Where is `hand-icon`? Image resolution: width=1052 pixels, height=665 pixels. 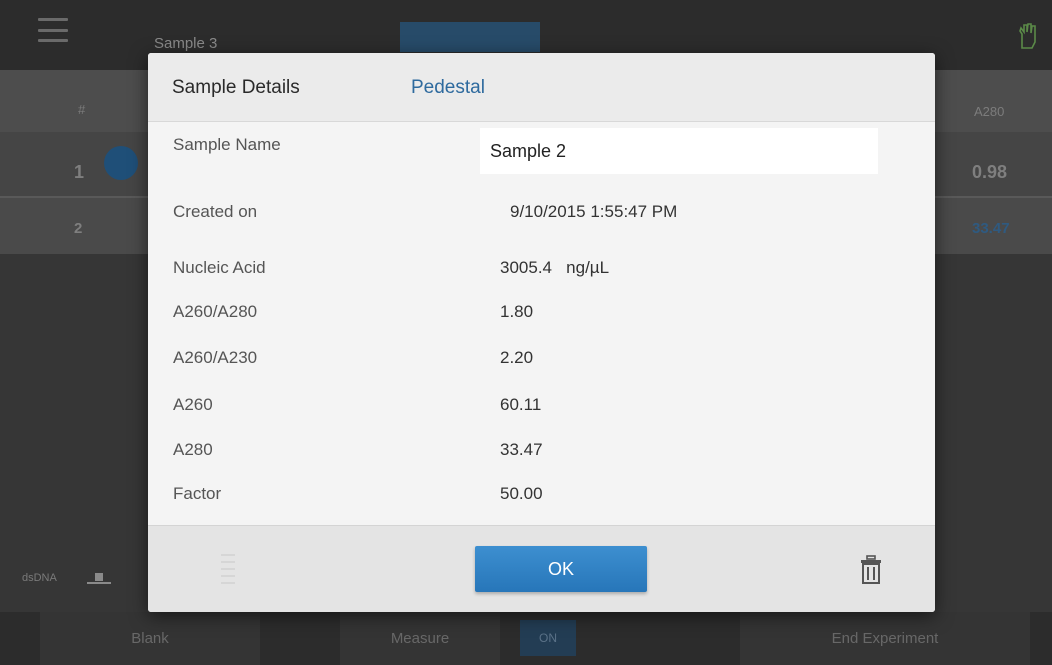 hand-icon is located at coordinates (1027, 36).